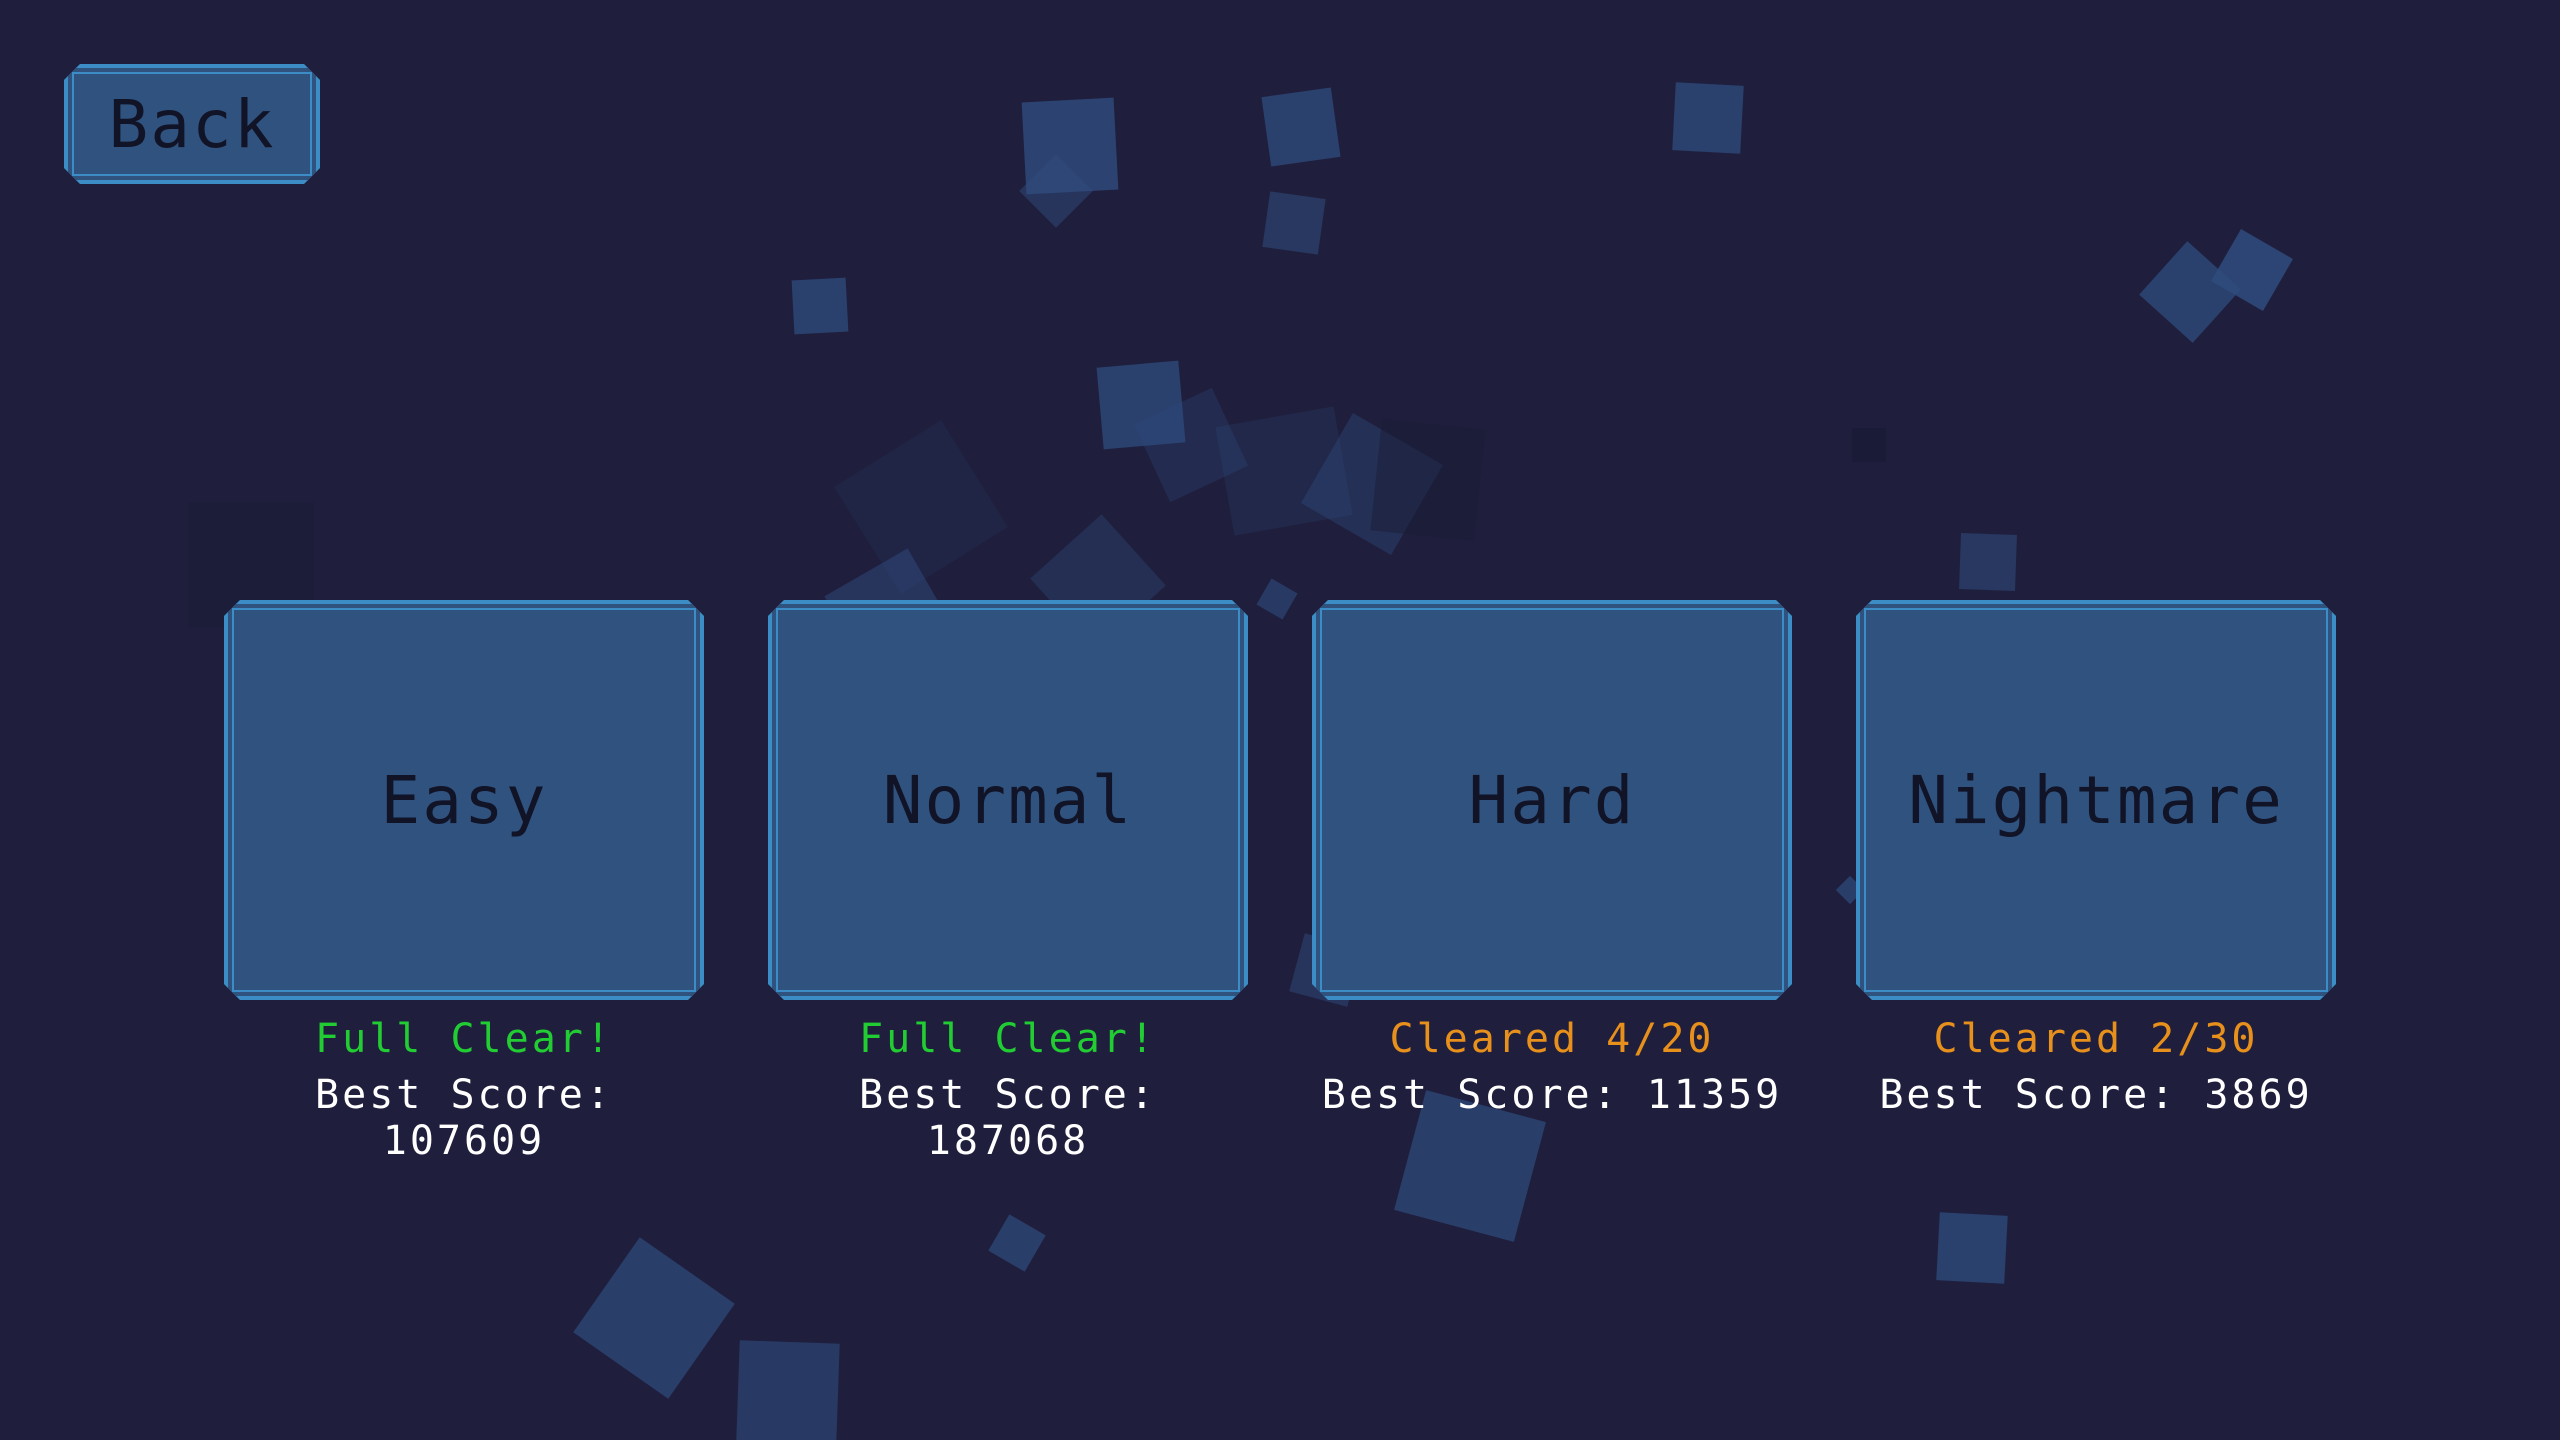 The height and width of the screenshot is (1440, 2560). I want to click on back-button: Back, so click(192, 124).